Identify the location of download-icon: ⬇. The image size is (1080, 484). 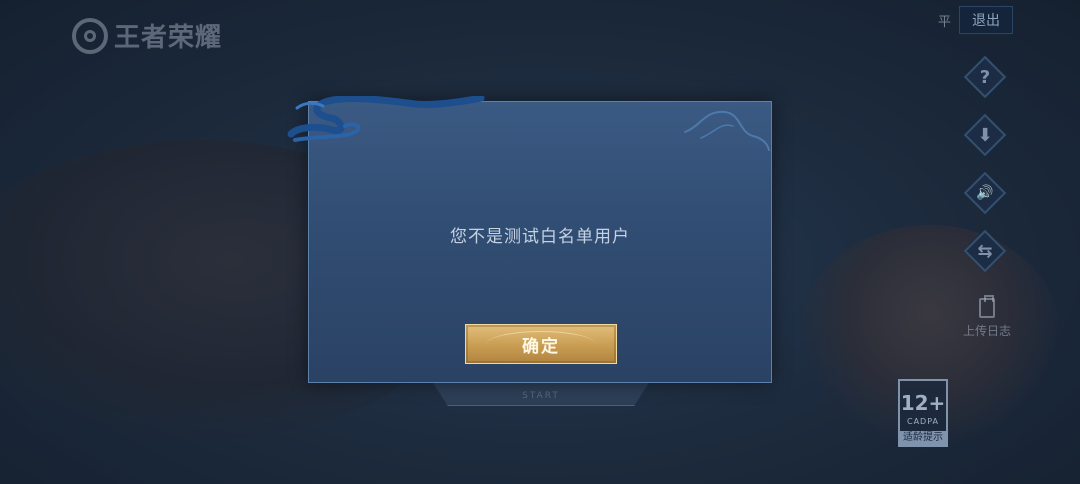
(985, 135).